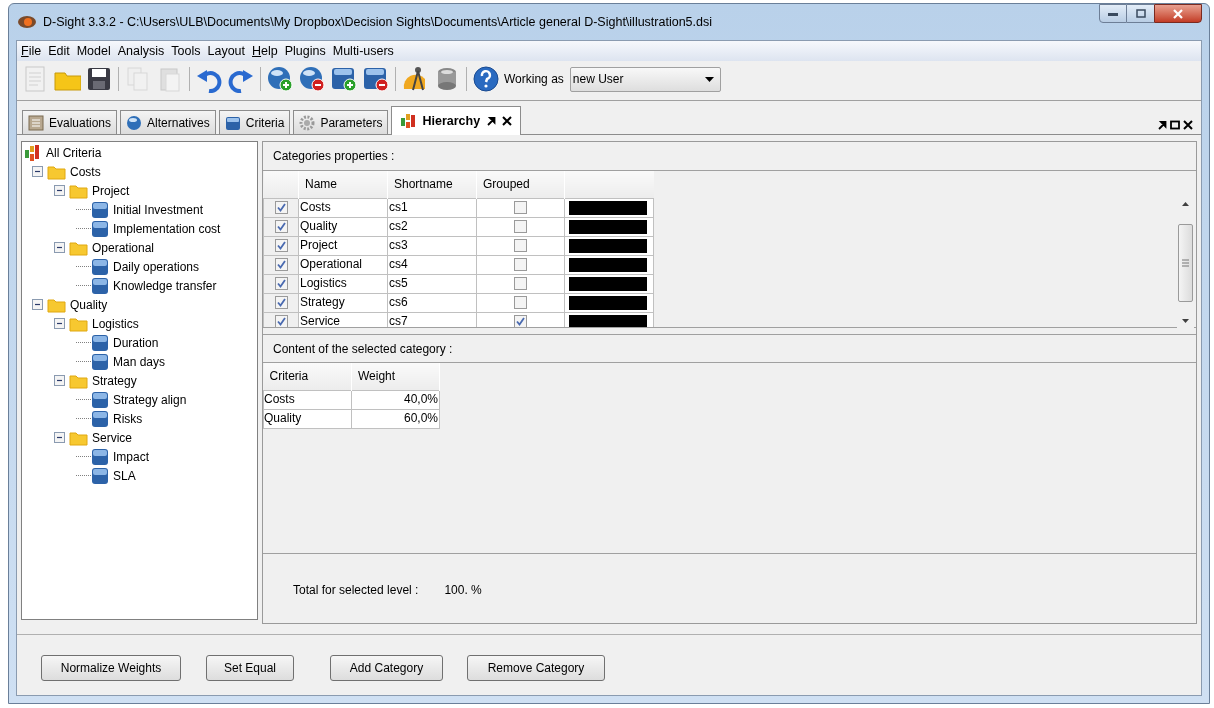 This screenshot has height=708, width=1214. I want to click on tree-item: Initial Investment, so click(158, 209).